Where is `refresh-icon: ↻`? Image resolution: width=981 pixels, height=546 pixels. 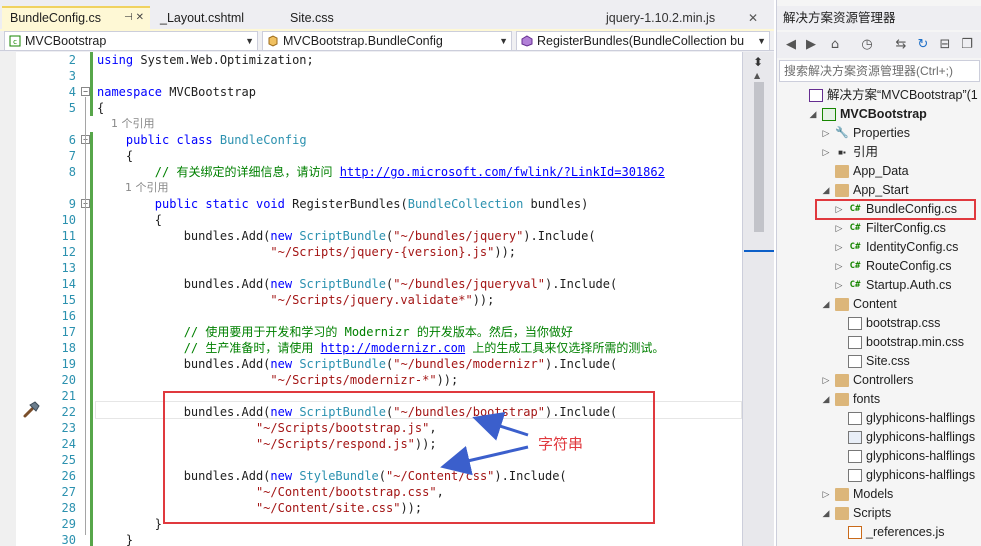 refresh-icon: ↻ is located at coordinates (923, 45).